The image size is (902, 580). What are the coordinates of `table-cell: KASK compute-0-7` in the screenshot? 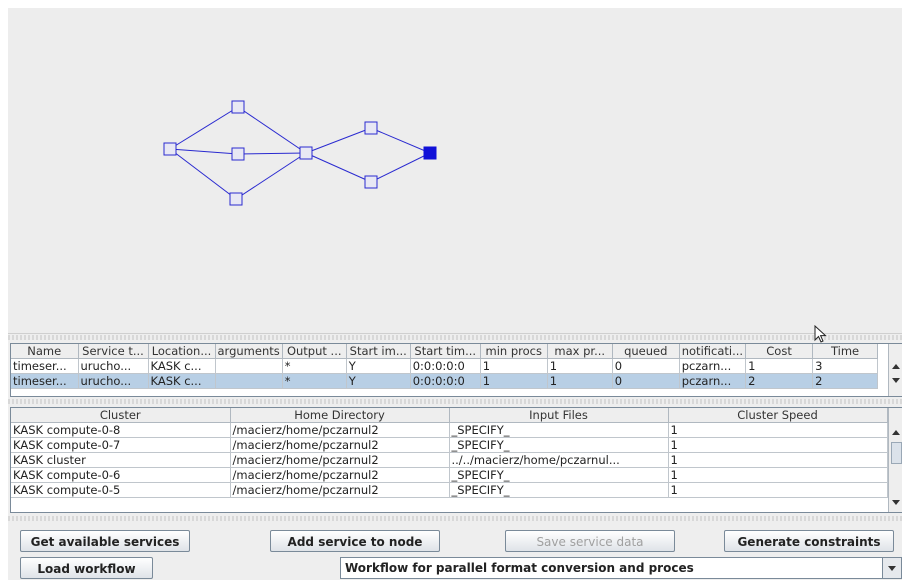 It's located at (121, 445).